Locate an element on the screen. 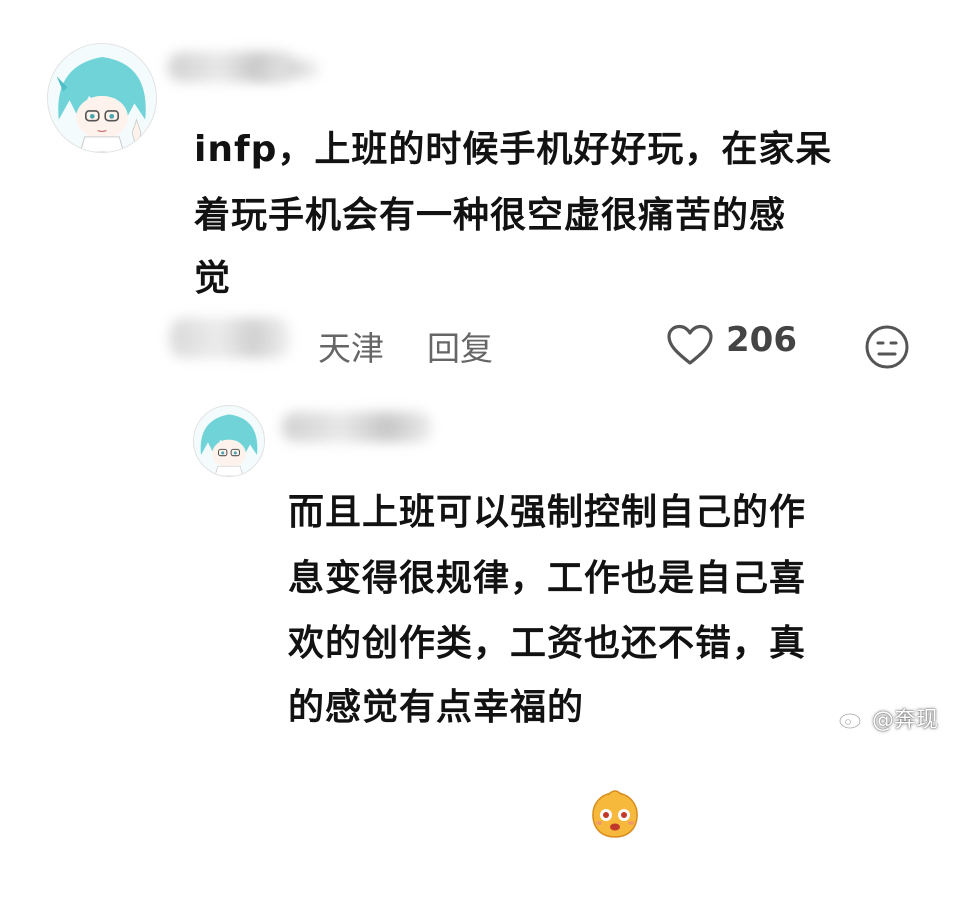 The width and height of the screenshot is (960, 907). comment-time-blurred is located at coordinates (230, 338).